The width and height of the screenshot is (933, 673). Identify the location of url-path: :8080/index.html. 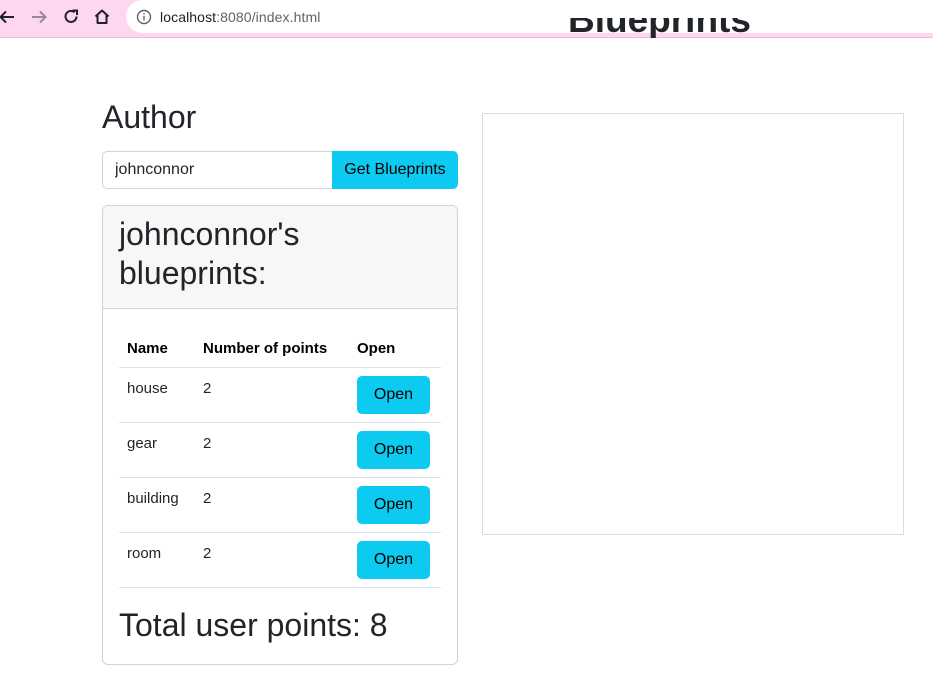
(268, 16).